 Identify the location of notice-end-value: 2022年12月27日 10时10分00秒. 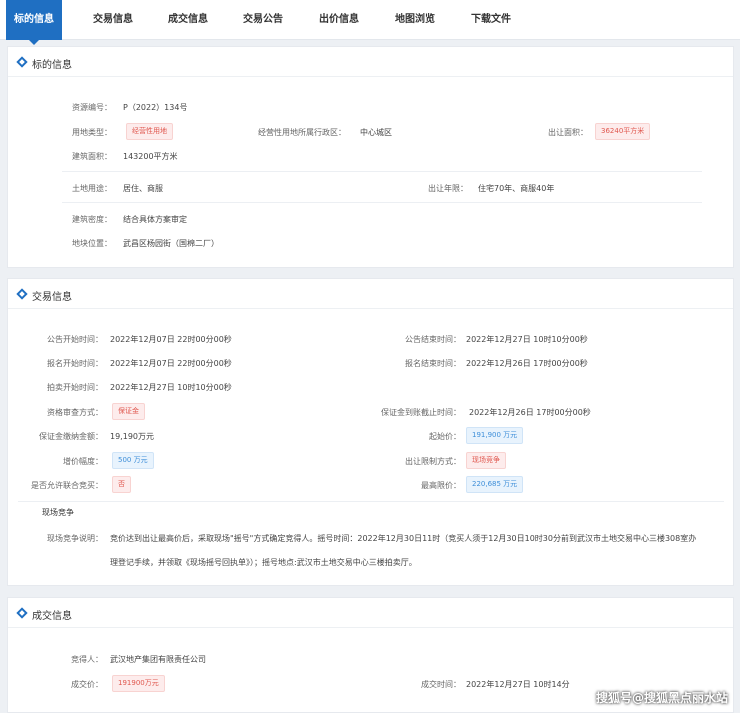
(527, 339).